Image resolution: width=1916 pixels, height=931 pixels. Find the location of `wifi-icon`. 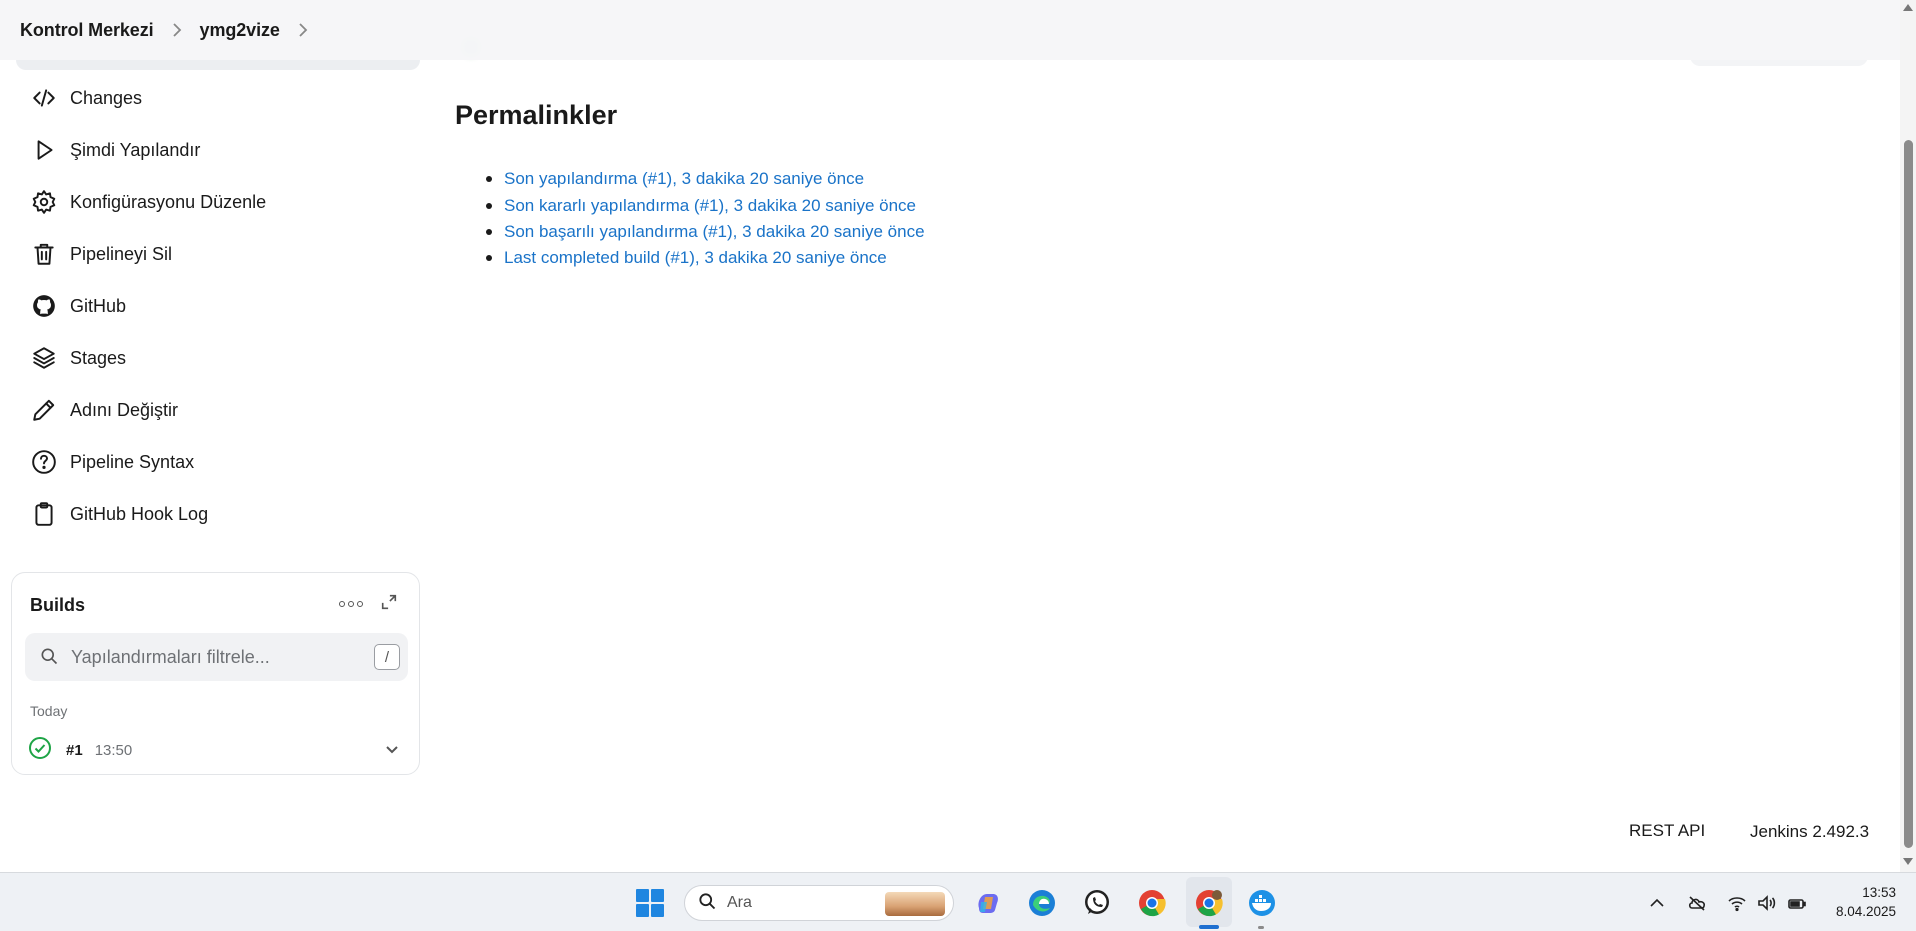

wifi-icon is located at coordinates (1737, 903).